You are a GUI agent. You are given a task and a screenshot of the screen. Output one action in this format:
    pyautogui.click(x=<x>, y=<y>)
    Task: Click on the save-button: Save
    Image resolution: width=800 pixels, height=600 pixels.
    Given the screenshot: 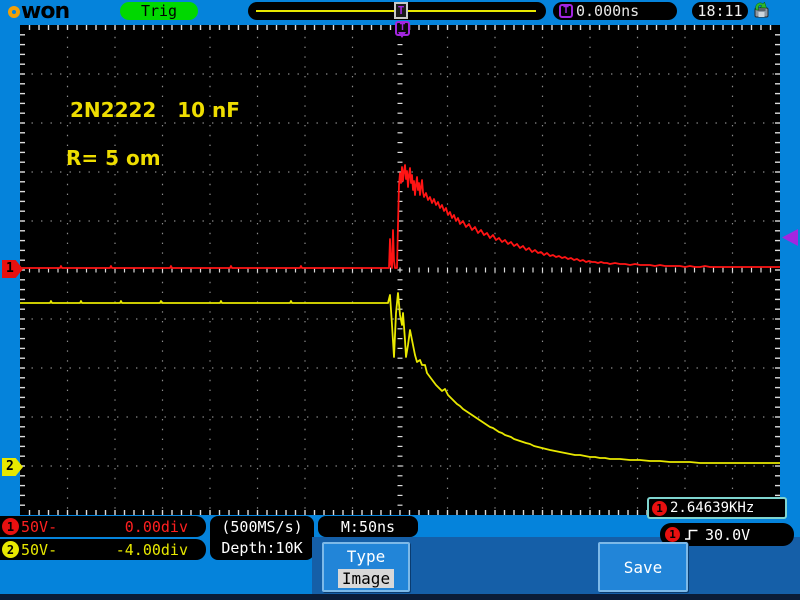 What is the action you would take?
    pyautogui.click(x=643, y=567)
    